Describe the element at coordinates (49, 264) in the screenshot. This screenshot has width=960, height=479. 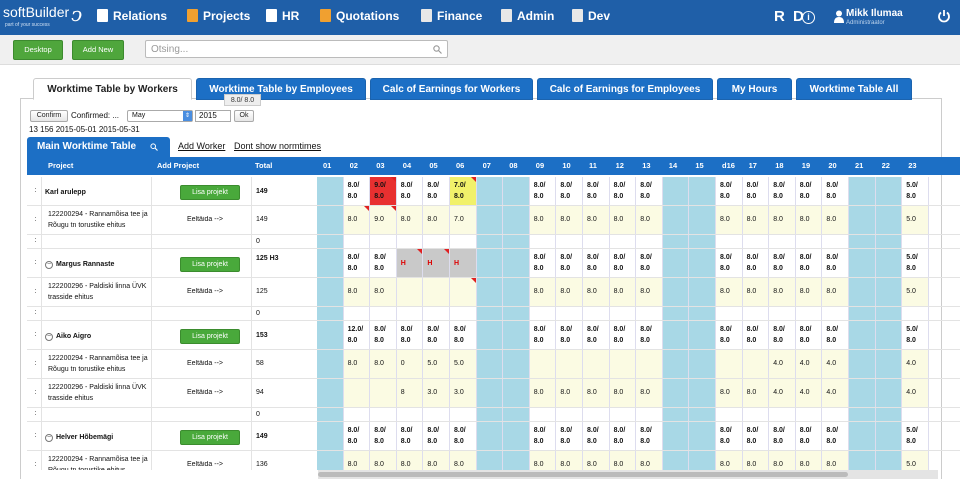
I see `collapse-icon: −` at that location.